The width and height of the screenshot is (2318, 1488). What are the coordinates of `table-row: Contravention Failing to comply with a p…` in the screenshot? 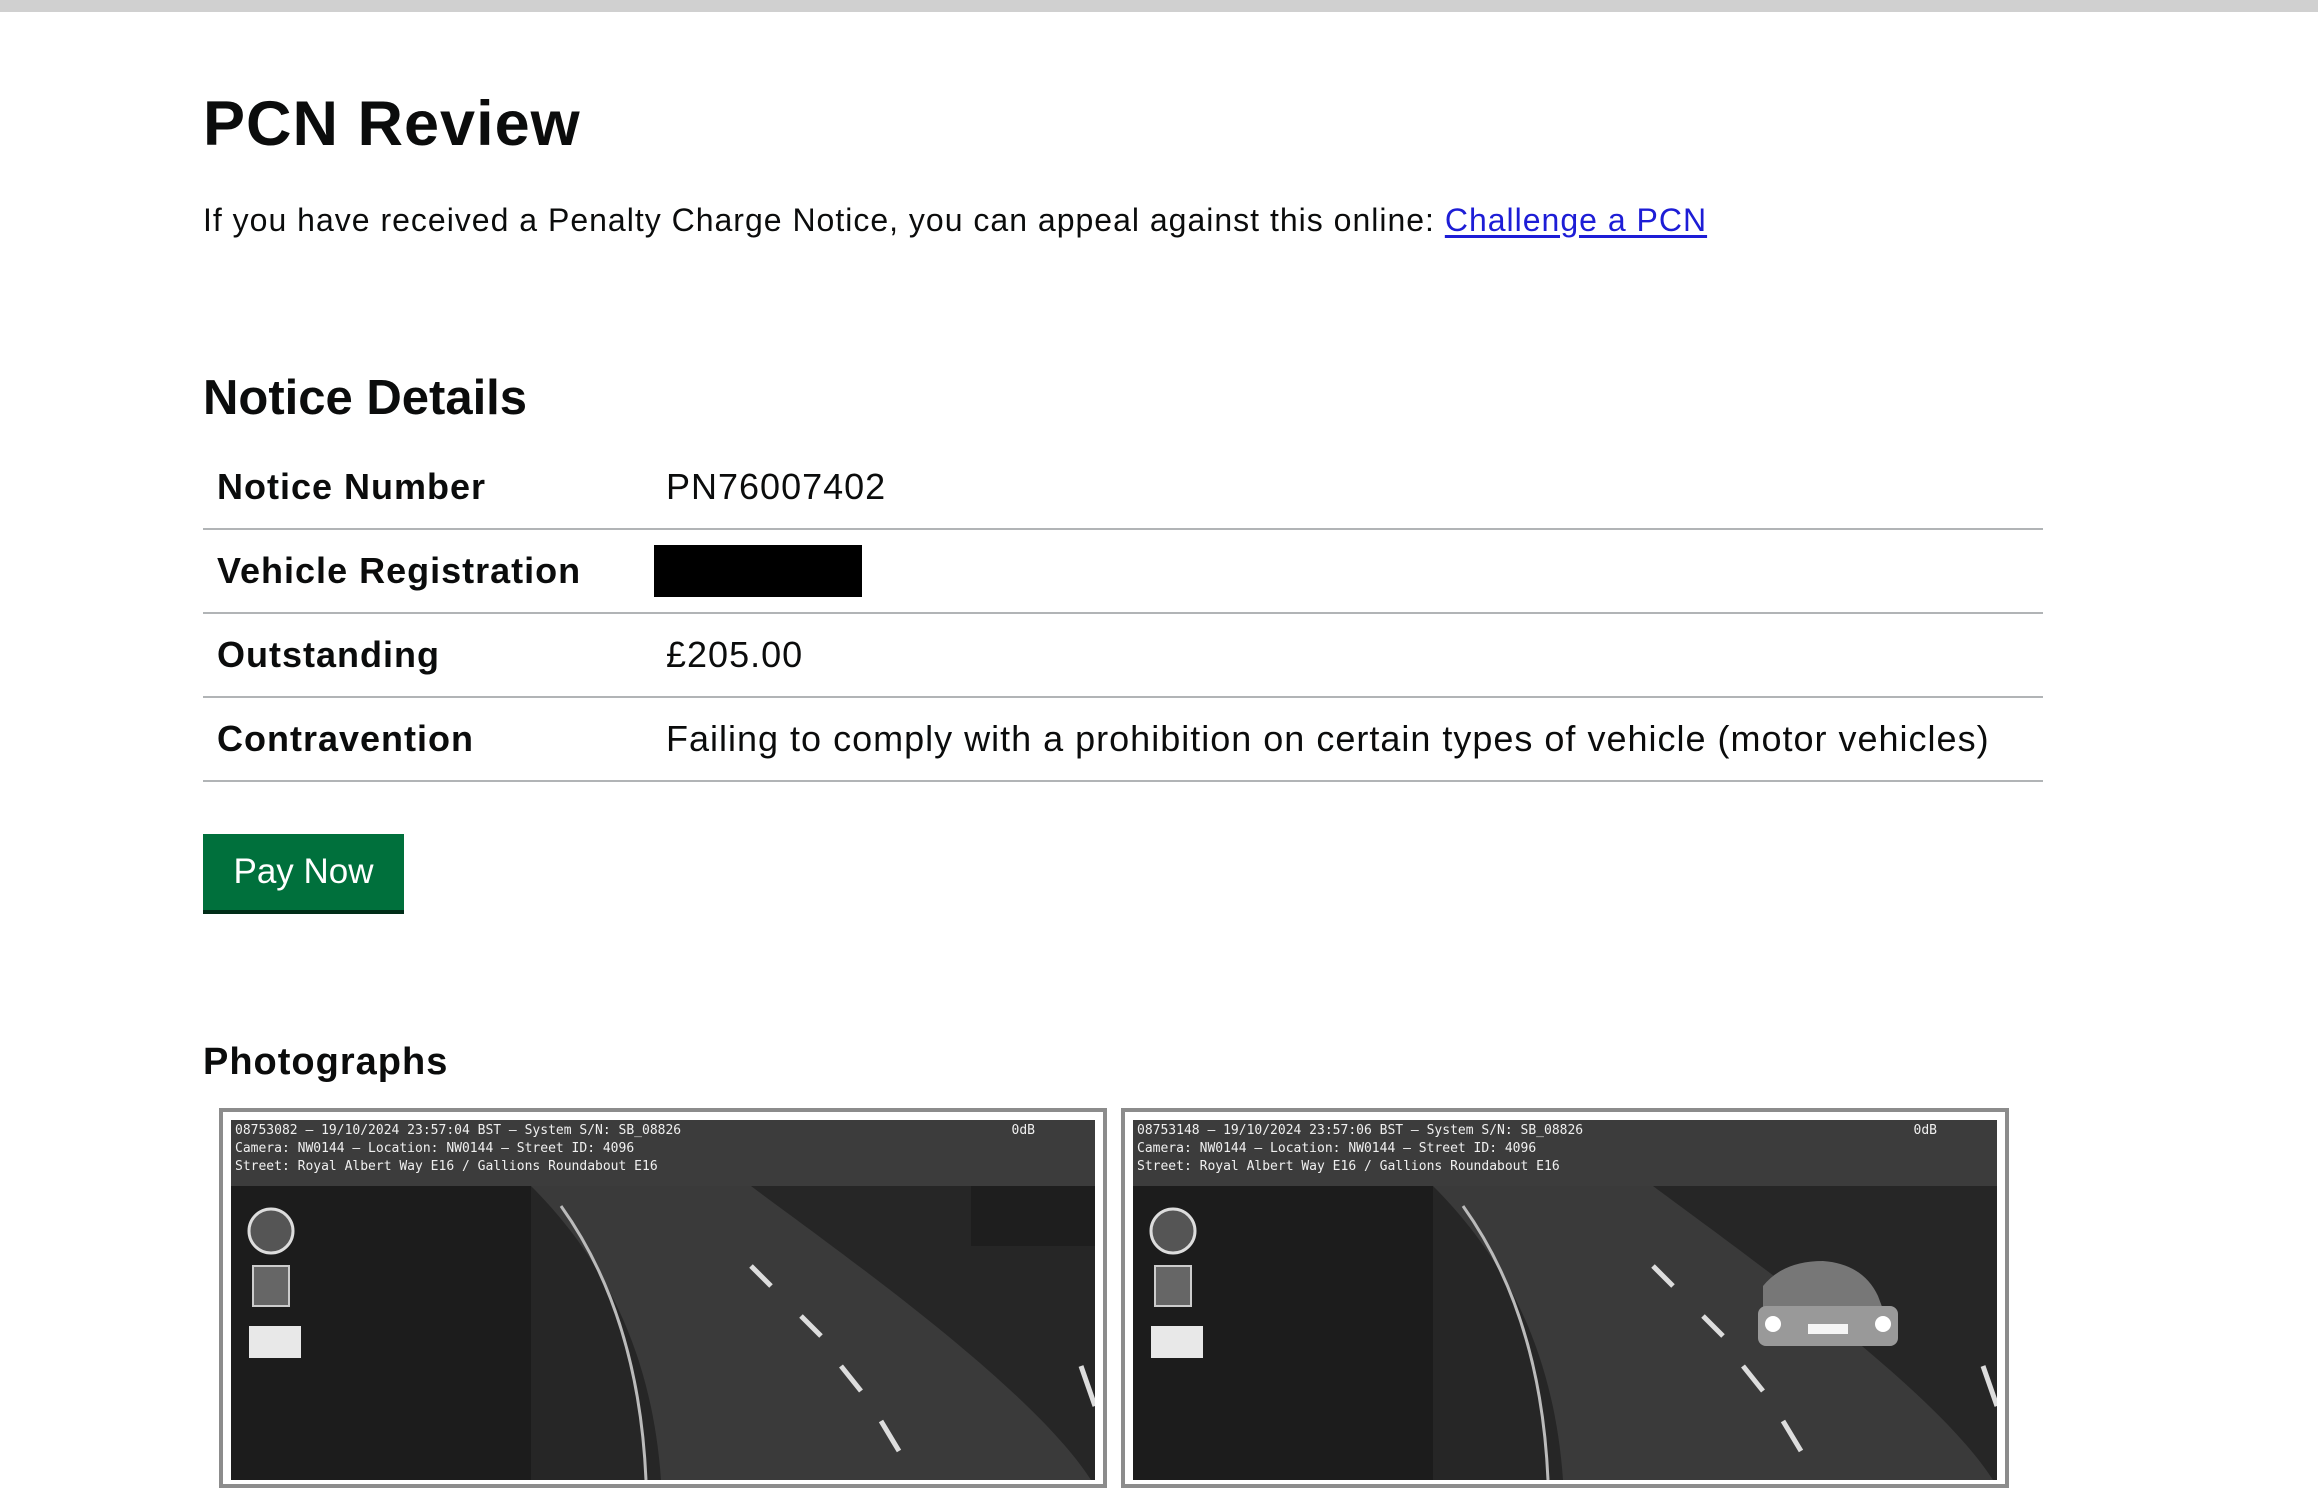 It's located at (1123, 739).